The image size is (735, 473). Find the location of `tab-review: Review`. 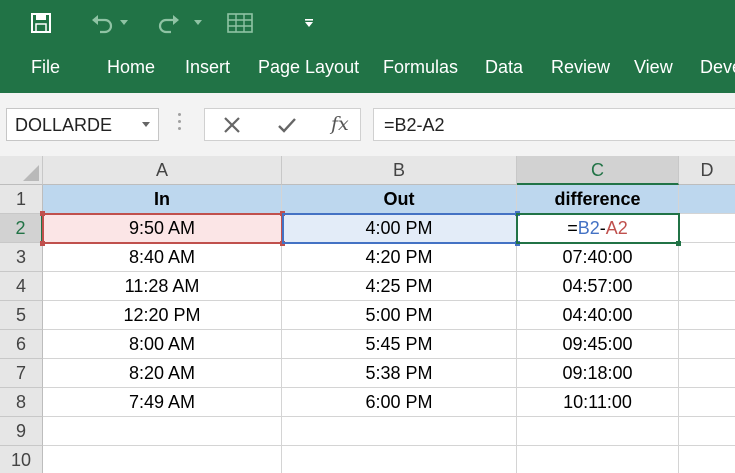

tab-review: Review is located at coordinates (580, 67).